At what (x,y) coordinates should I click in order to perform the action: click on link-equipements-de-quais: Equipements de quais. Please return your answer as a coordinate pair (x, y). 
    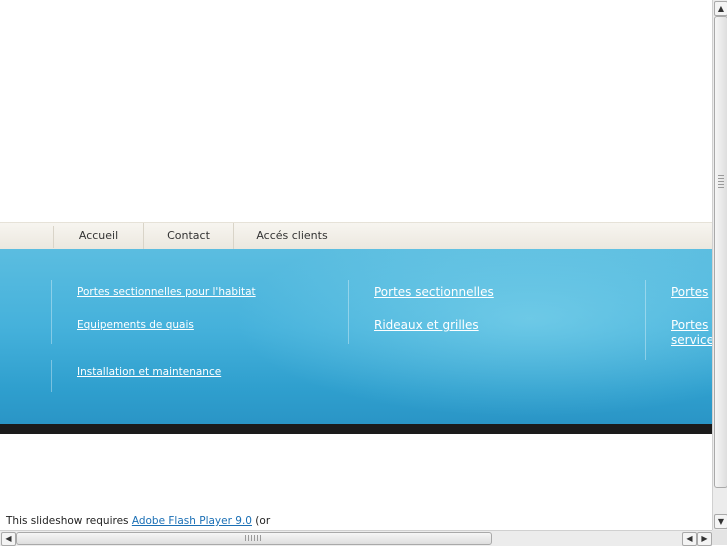
    Looking at the image, I should click on (135, 325).